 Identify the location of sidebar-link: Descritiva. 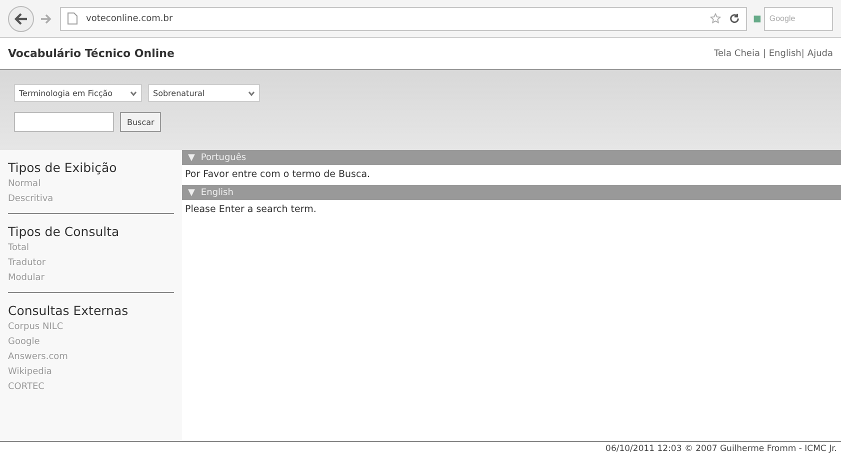
(91, 199).